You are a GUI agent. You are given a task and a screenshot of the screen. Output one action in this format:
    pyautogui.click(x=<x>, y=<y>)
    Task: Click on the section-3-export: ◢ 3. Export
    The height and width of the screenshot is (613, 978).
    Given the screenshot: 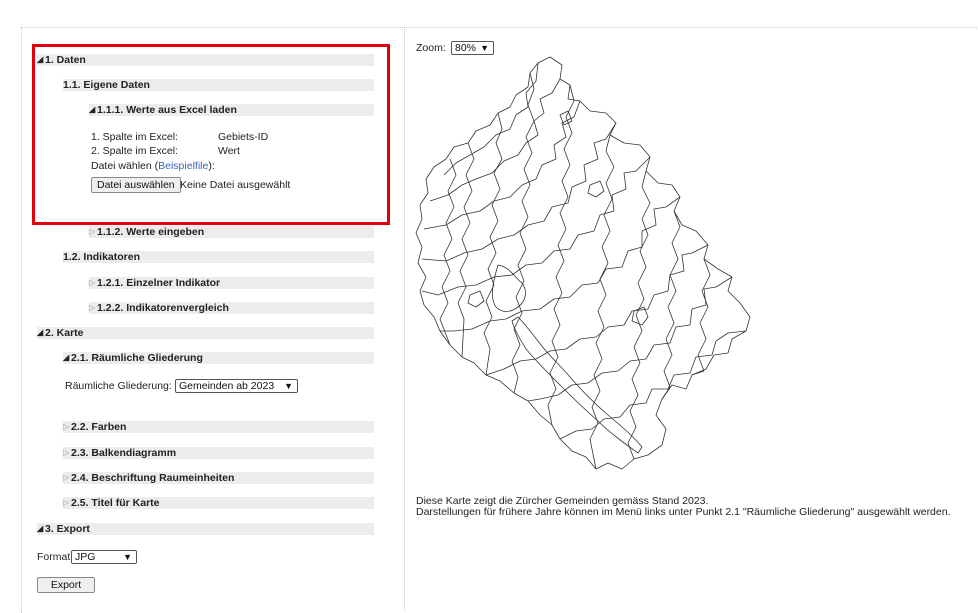 What is the action you would take?
    pyautogui.click(x=205, y=529)
    